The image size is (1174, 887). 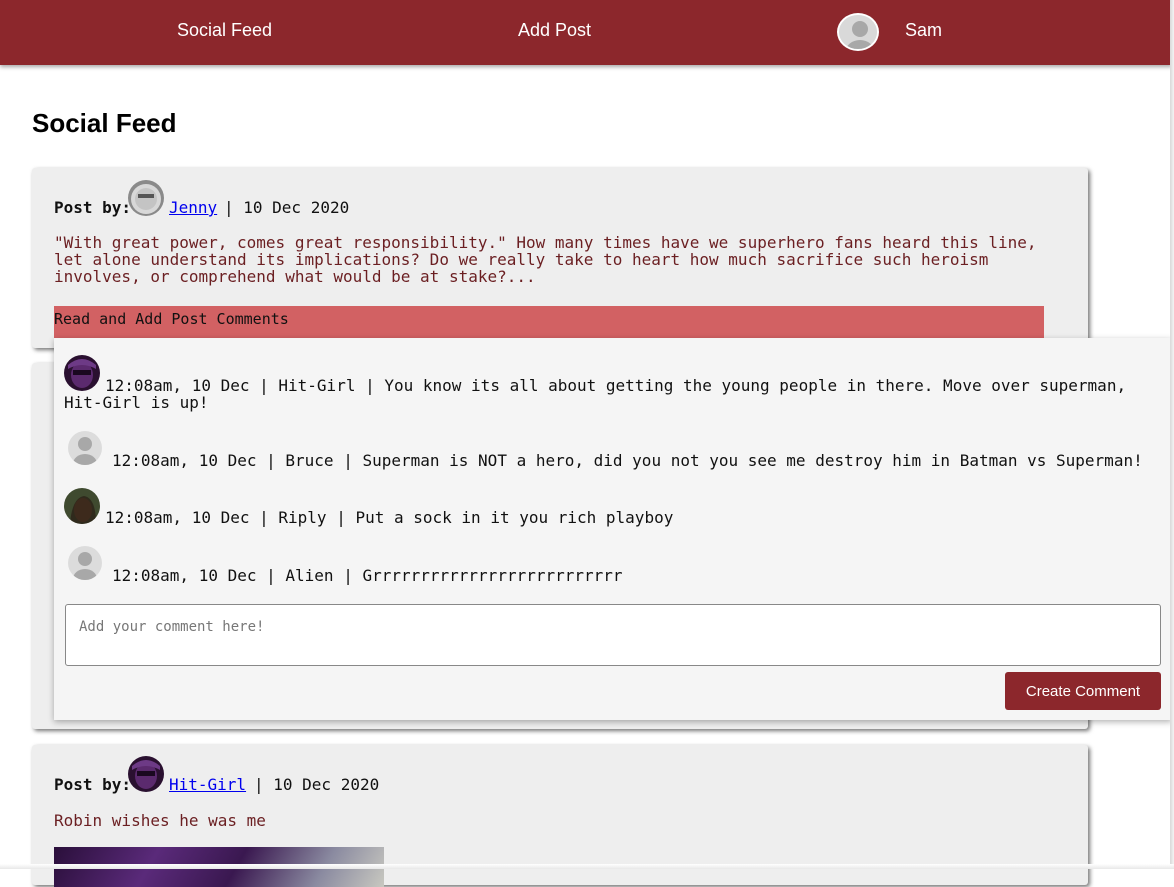 I want to click on nav-user-name: Sam, so click(x=923, y=30).